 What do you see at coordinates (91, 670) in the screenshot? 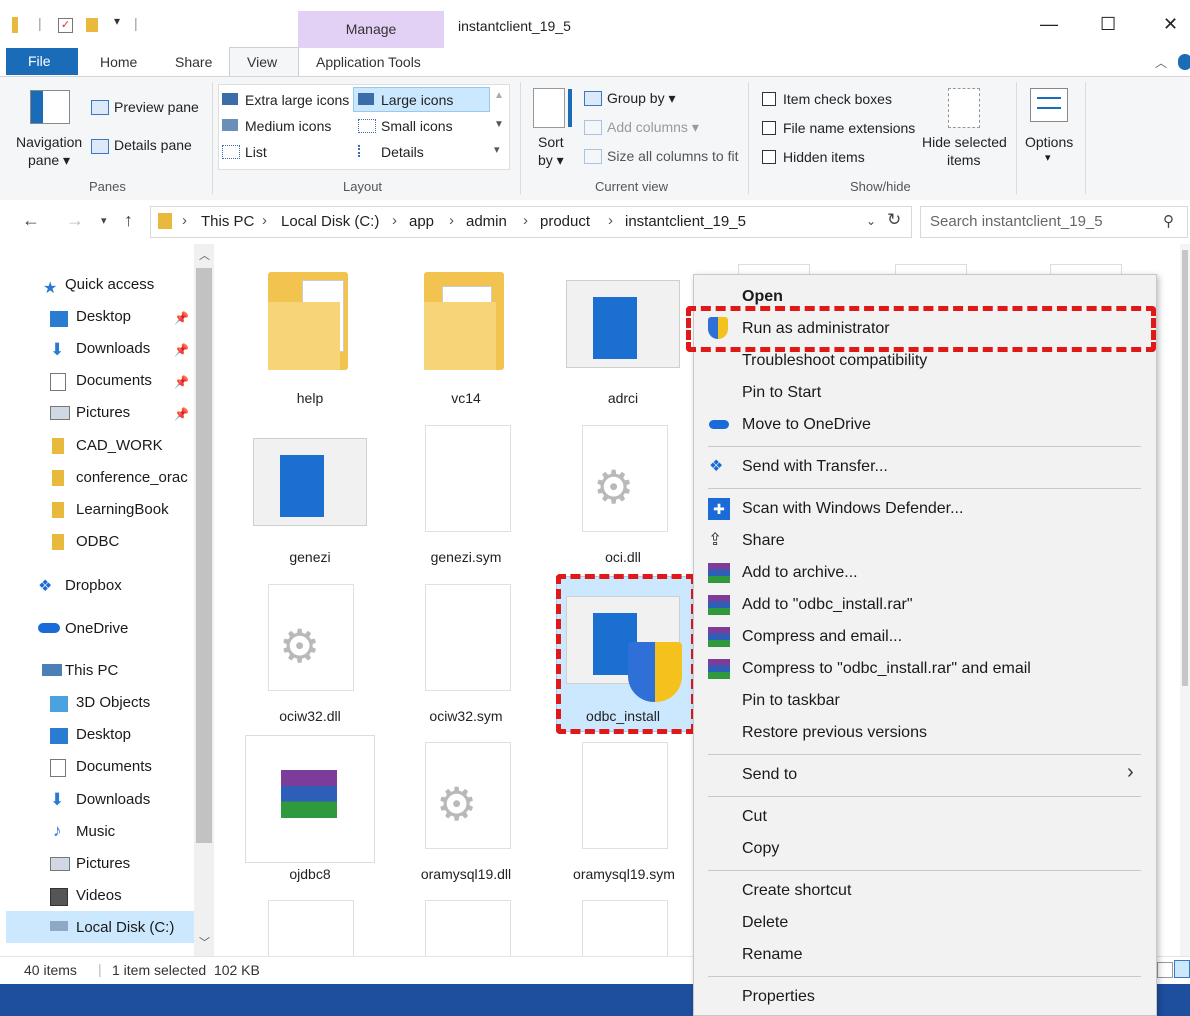
I see `nav-this-pc: This PC` at bounding box center [91, 670].